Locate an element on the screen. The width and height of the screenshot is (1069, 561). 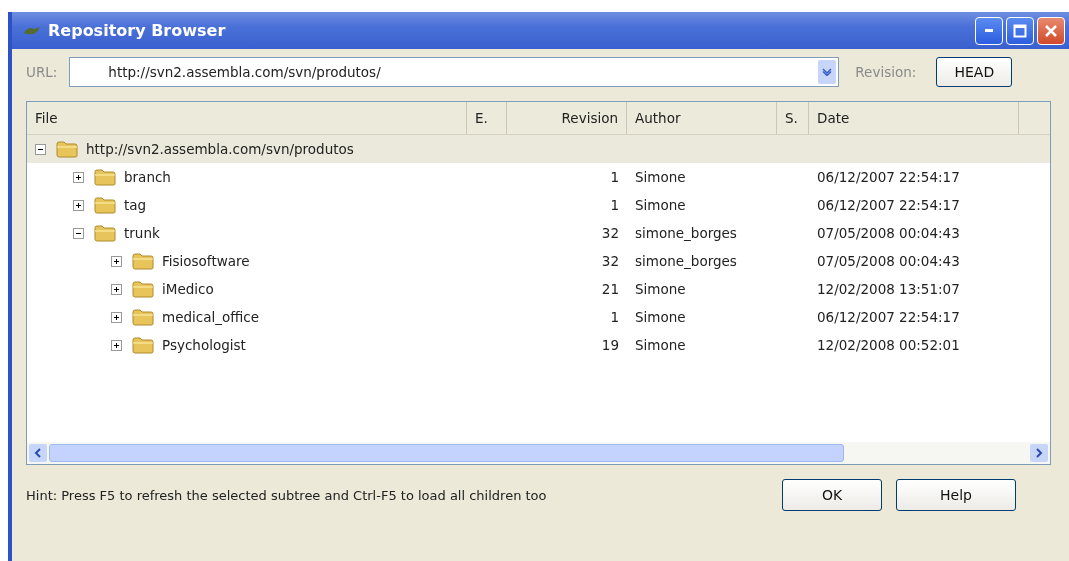
close-icon is located at coordinates (1051, 30).